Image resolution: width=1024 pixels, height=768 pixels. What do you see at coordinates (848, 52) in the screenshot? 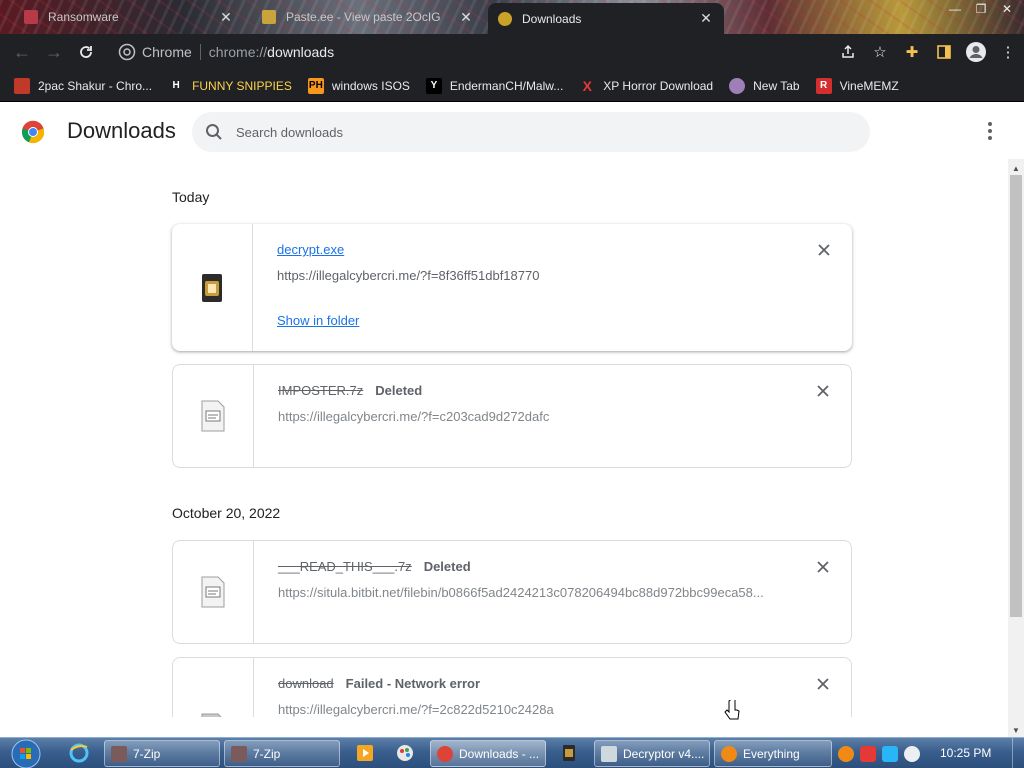
I see `share-icon` at bounding box center [848, 52].